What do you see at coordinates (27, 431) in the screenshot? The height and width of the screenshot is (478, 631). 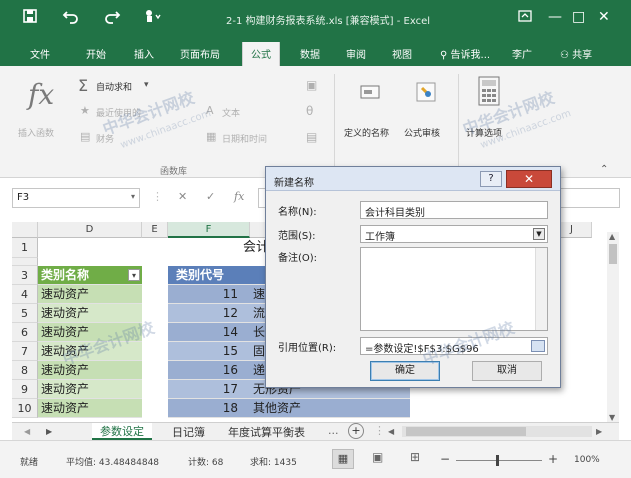 I see `prev-sheet-icon: ◀` at bounding box center [27, 431].